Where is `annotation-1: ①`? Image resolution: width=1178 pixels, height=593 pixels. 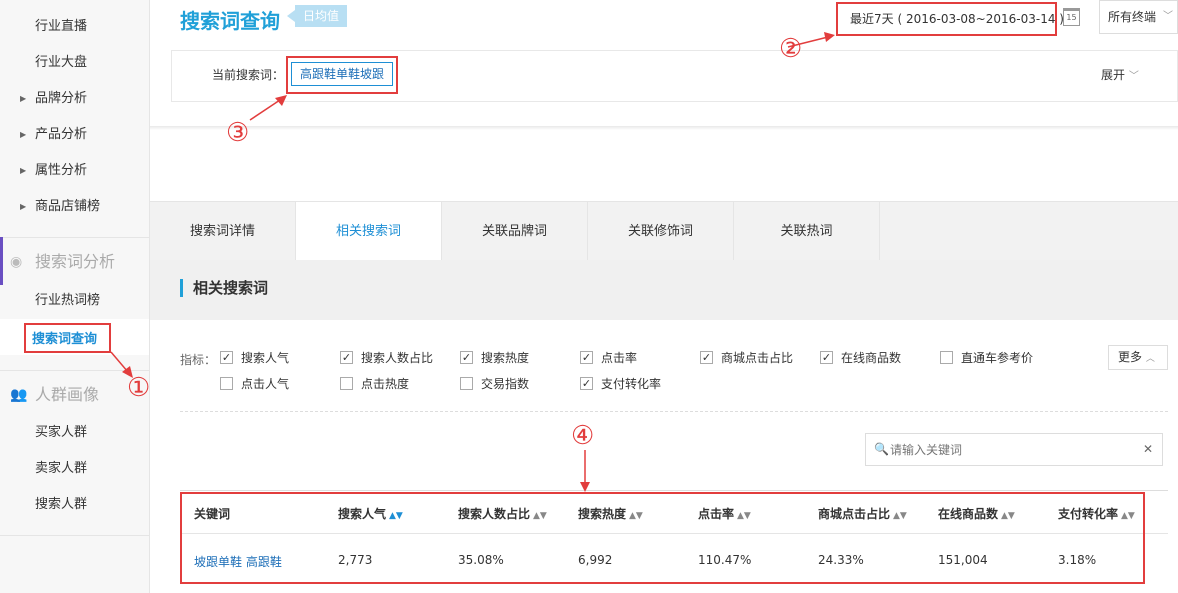 annotation-1: ① is located at coordinates (139, 388).